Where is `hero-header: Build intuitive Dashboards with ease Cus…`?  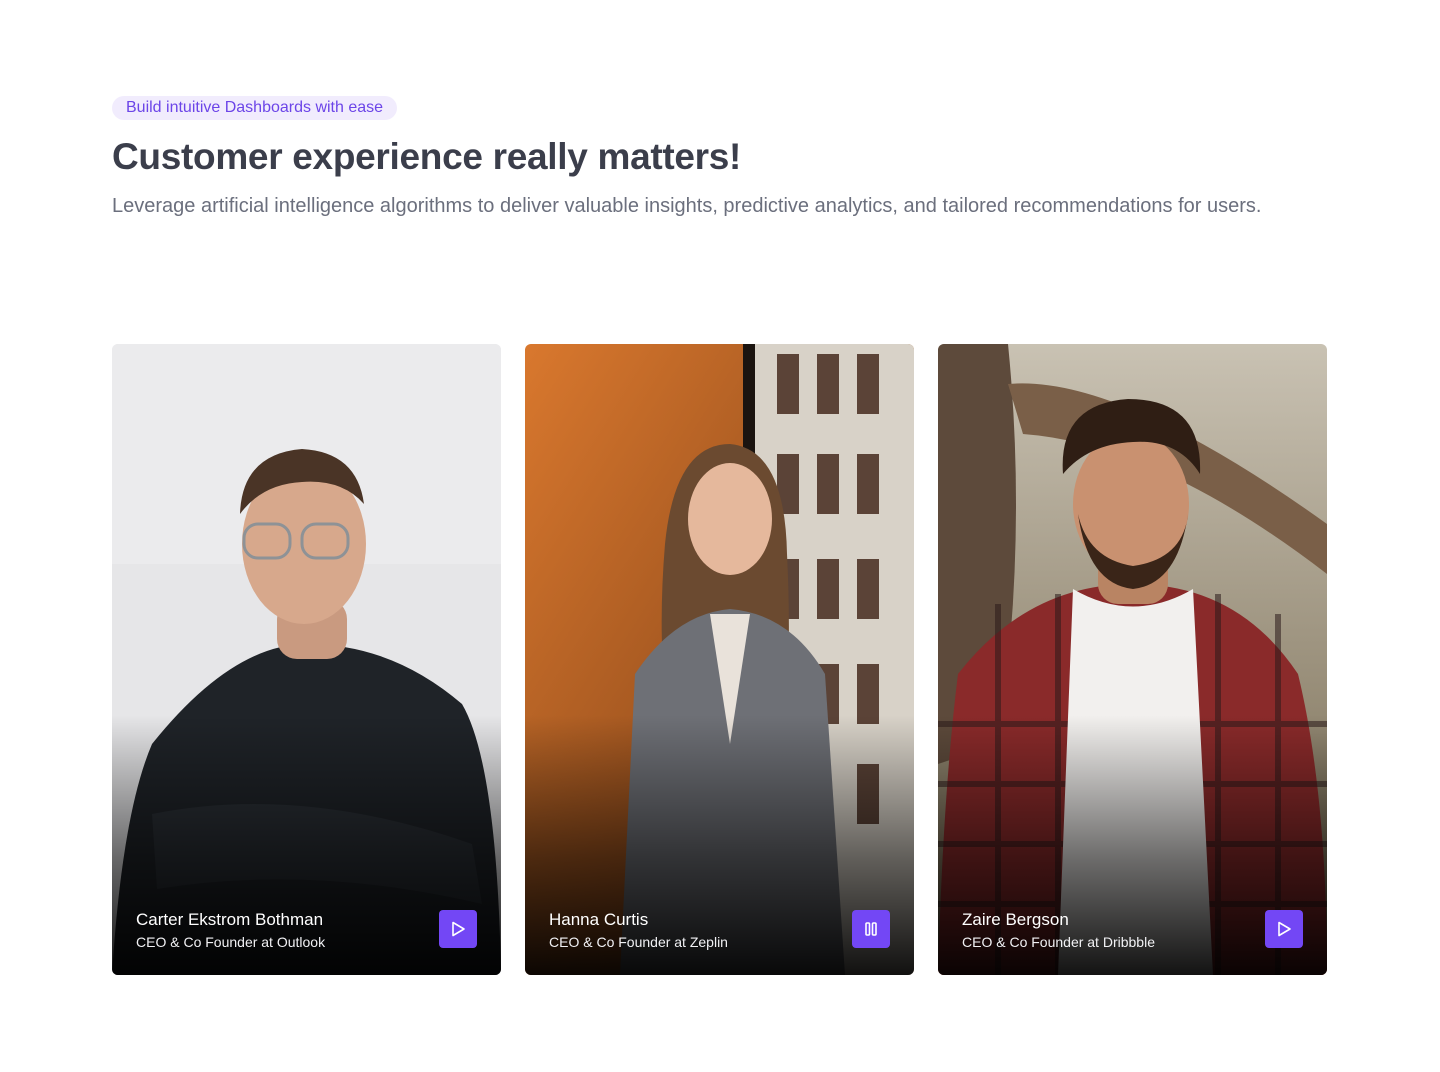 hero-header: Build intuitive Dashboards with ease Cus… is located at coordinates (720, 158).